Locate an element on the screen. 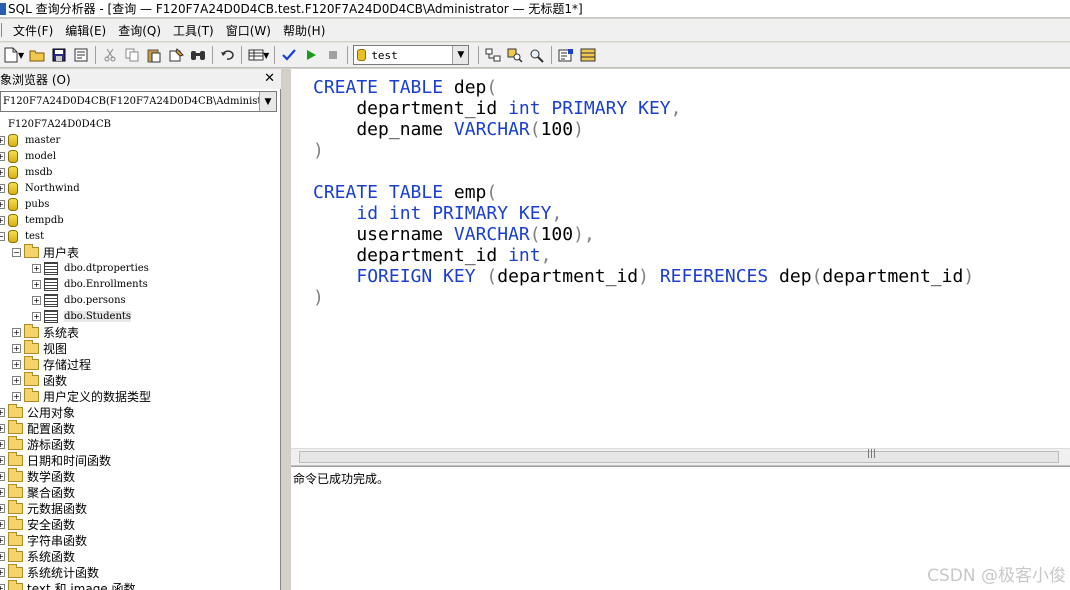 The image size is (1070, 590). insert-template-icon is located at coordinates (81, 55).